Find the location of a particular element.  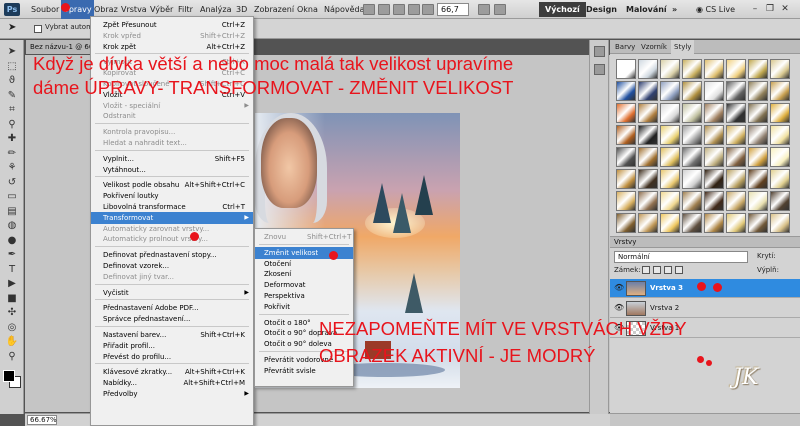

eraser-tool-icon: ▭ is located at coordinates (12, 197).